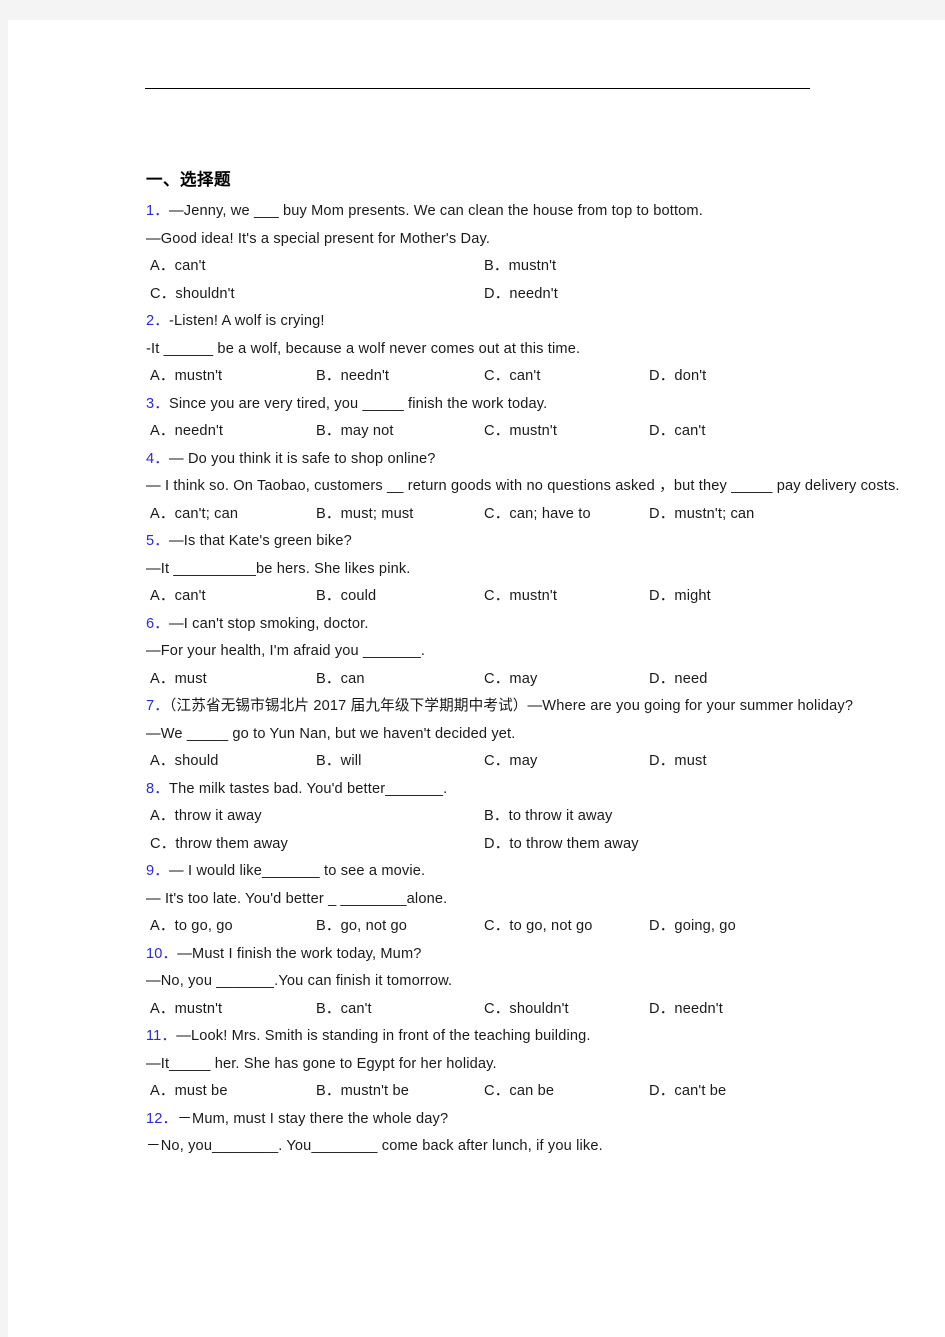  What do you see at coordinates (346, 597) in the screenshot?
I see `option-b: B．could` at bounding box center [346, 597].